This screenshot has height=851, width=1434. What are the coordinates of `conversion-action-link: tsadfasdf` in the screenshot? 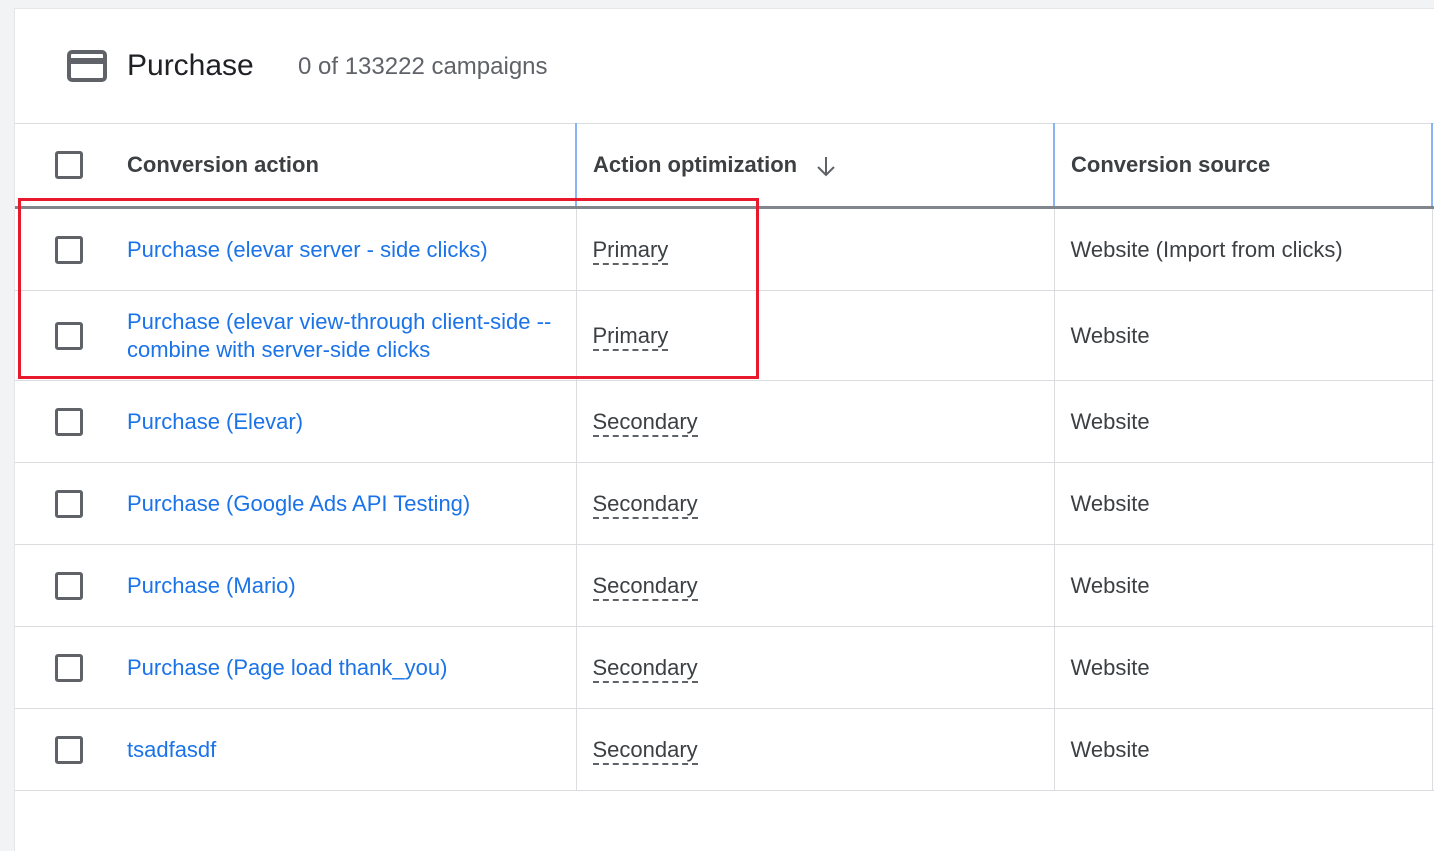 It's located at (171, 749).